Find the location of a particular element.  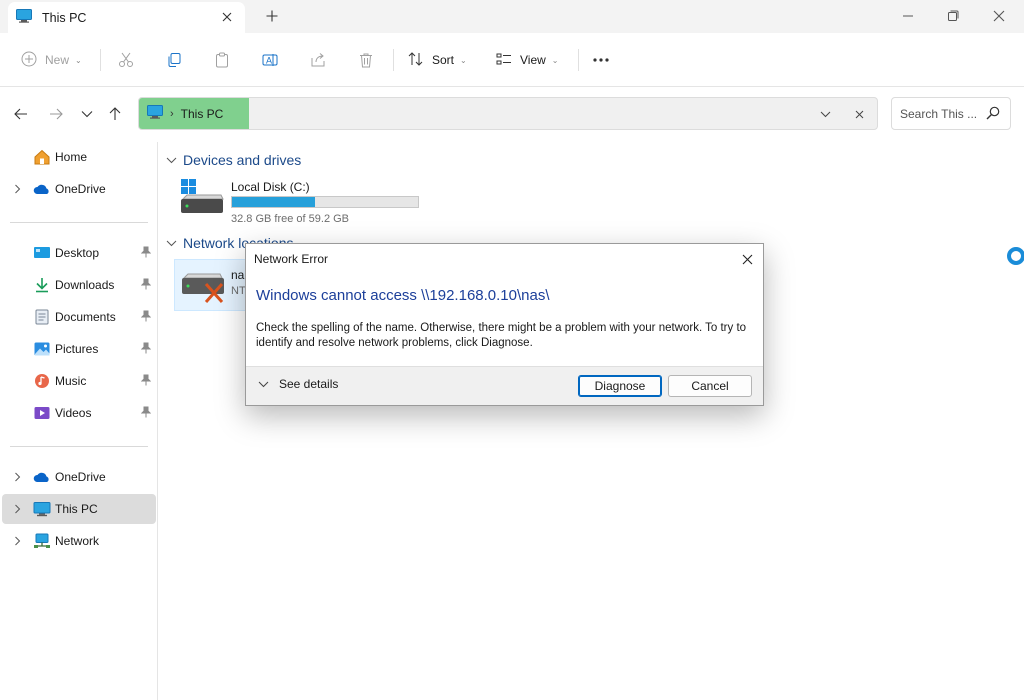

dialog-title: Network Error is located at coordinates (291, 259).